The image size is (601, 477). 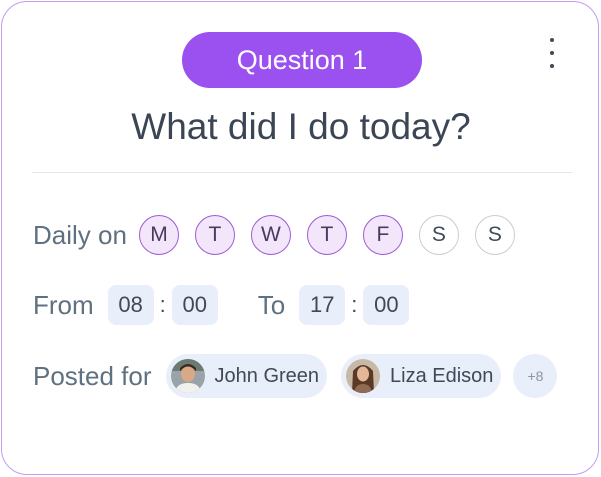 What do you see at coordinates (535, 376) in the screenshot?
I see `more-people-badge: +8` at bounding box center [535, 376].